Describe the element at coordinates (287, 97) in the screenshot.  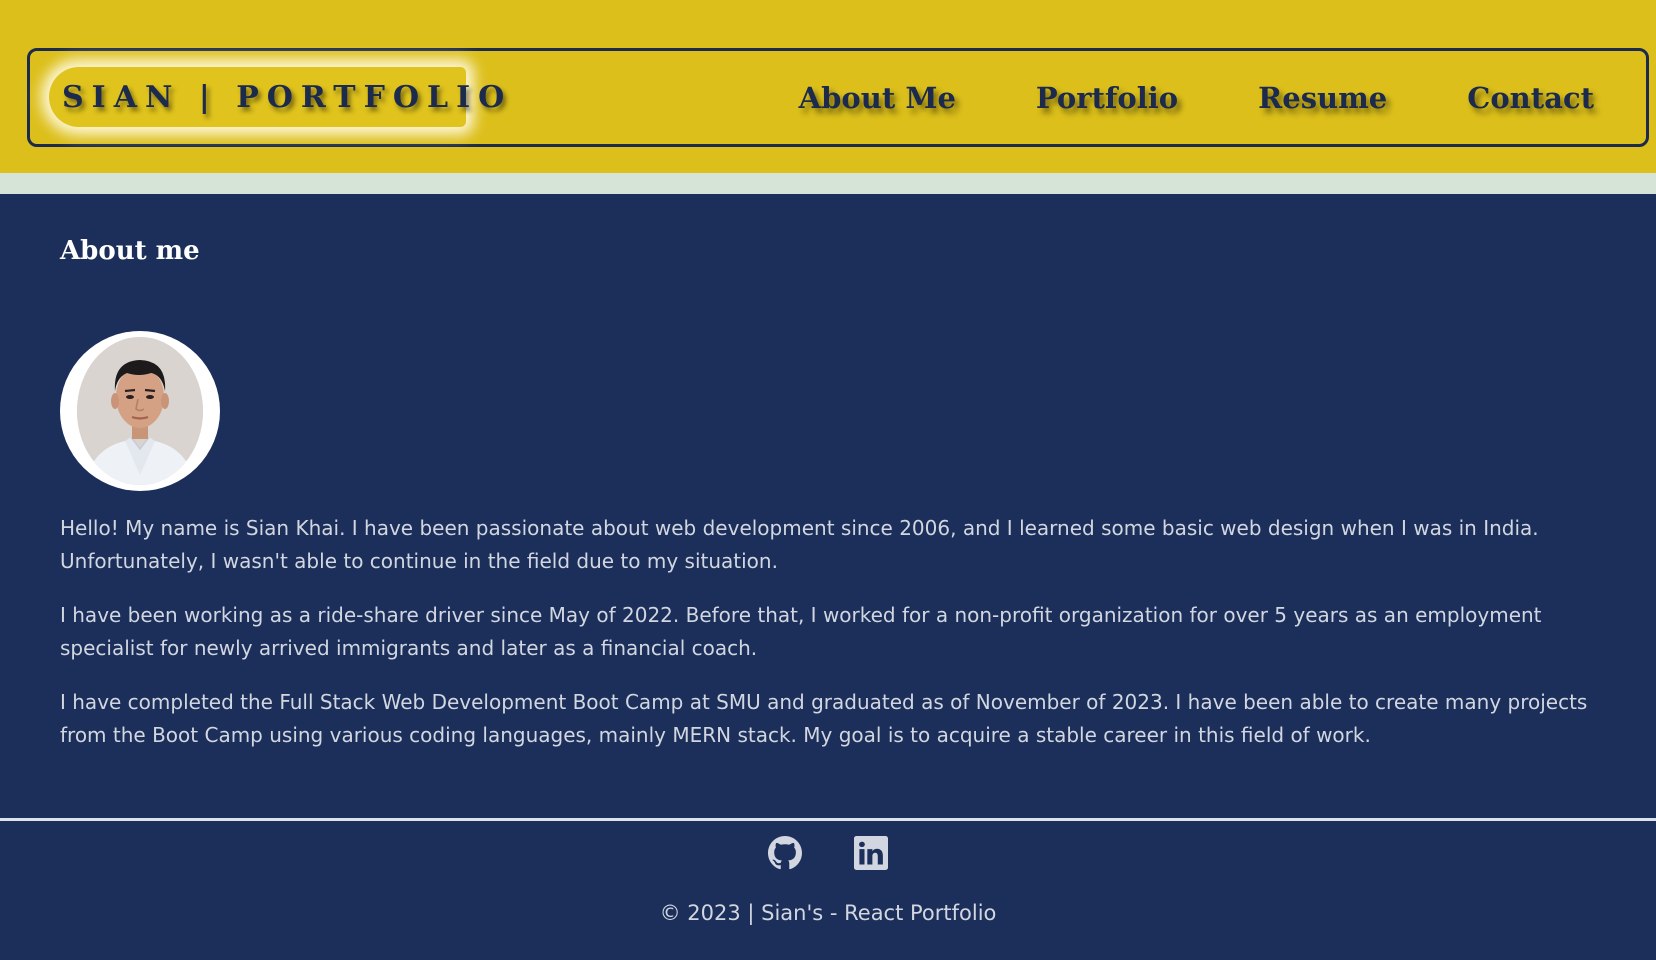
I see `brand-title: SIAN | PORTFOLIO` at that location.